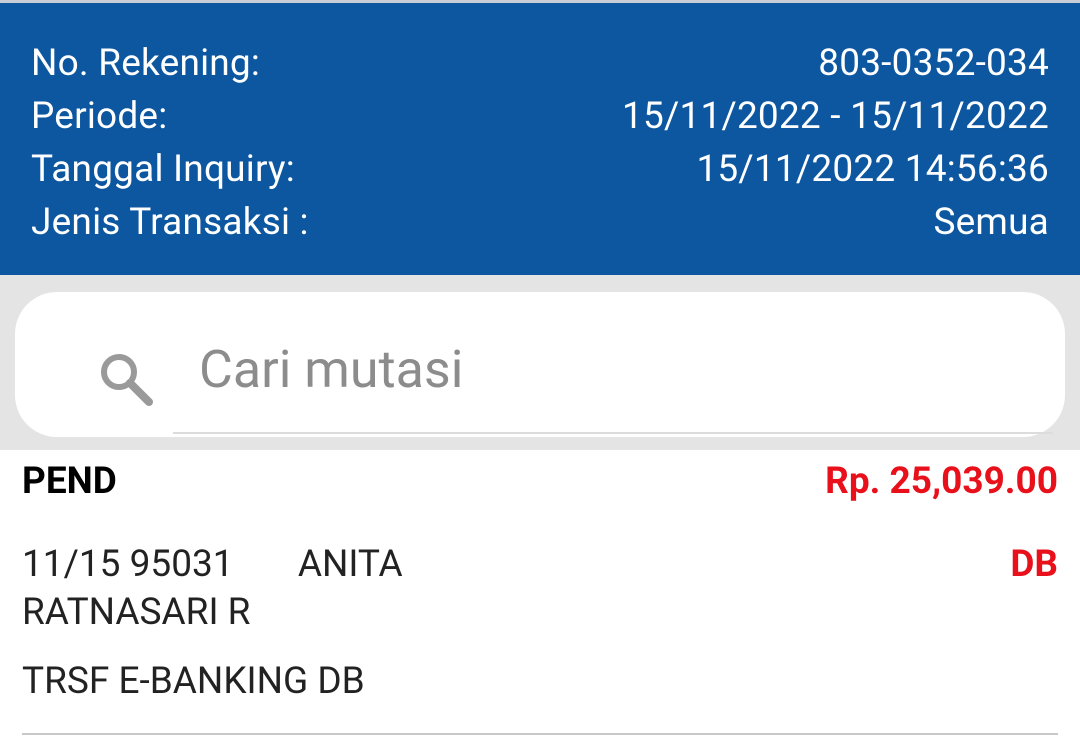 This screenshot has width=1080, height=743. I want to click on transaction-type-value: Semua, so click(991, 222).